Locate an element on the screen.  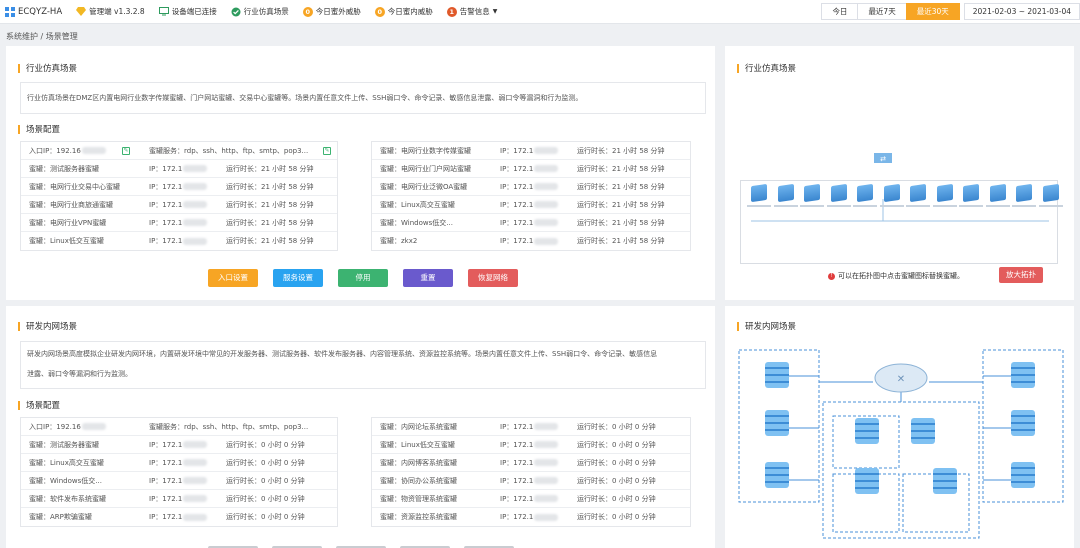
honeypot-name: 蜜罐：电网行业VPN蜜罐 is located at coordinates (68, 222).